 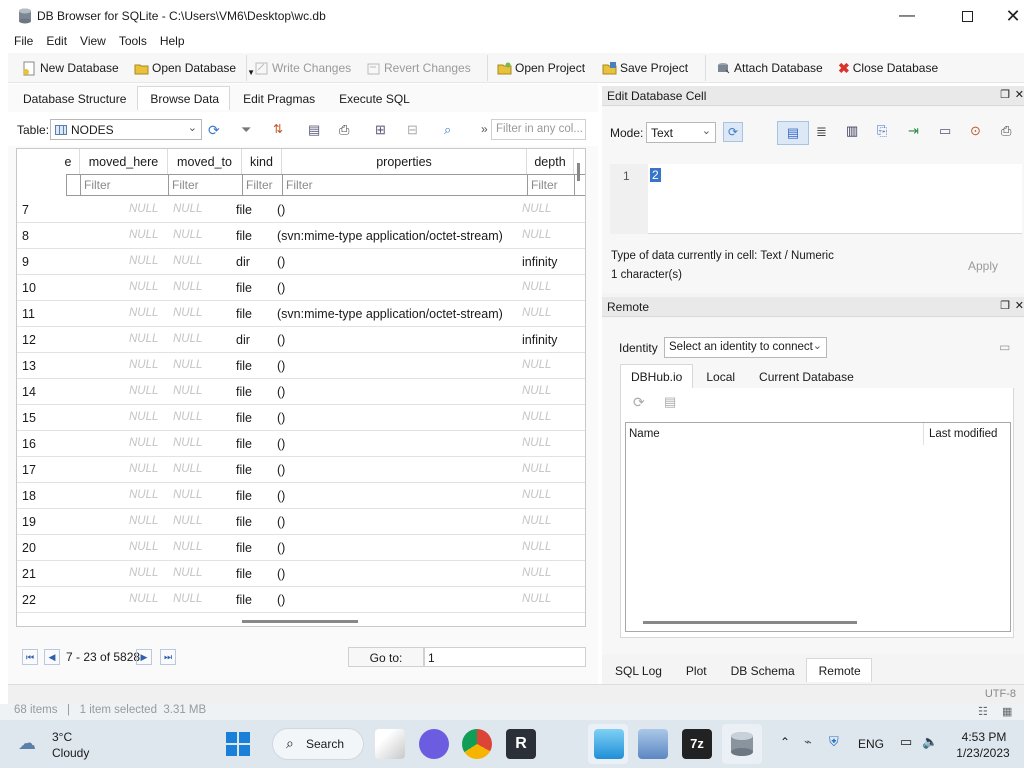 I want to click on remote-desktop-icon, so click(x=609, y=744).